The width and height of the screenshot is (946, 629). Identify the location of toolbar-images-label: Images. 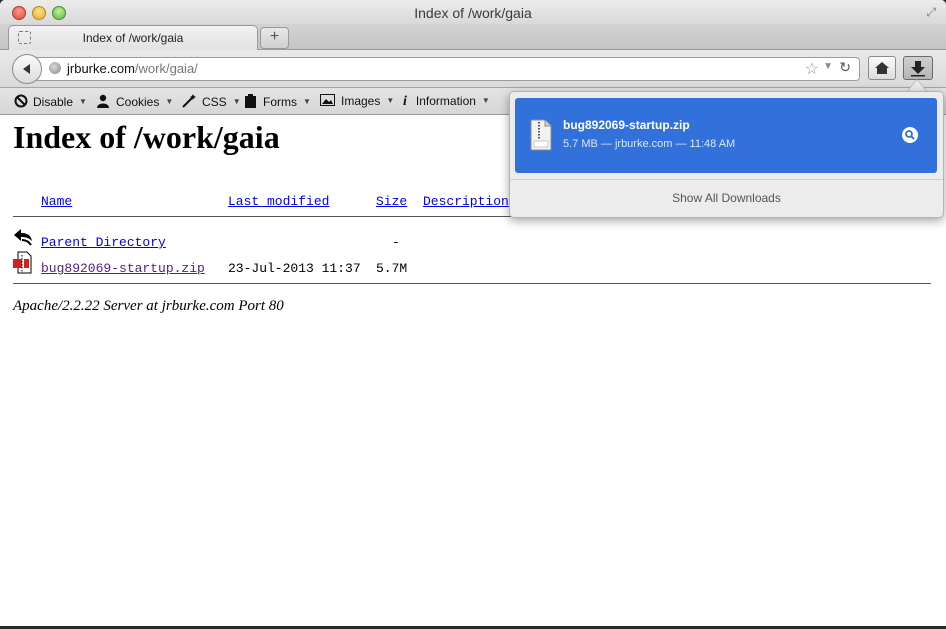
(361, 101).